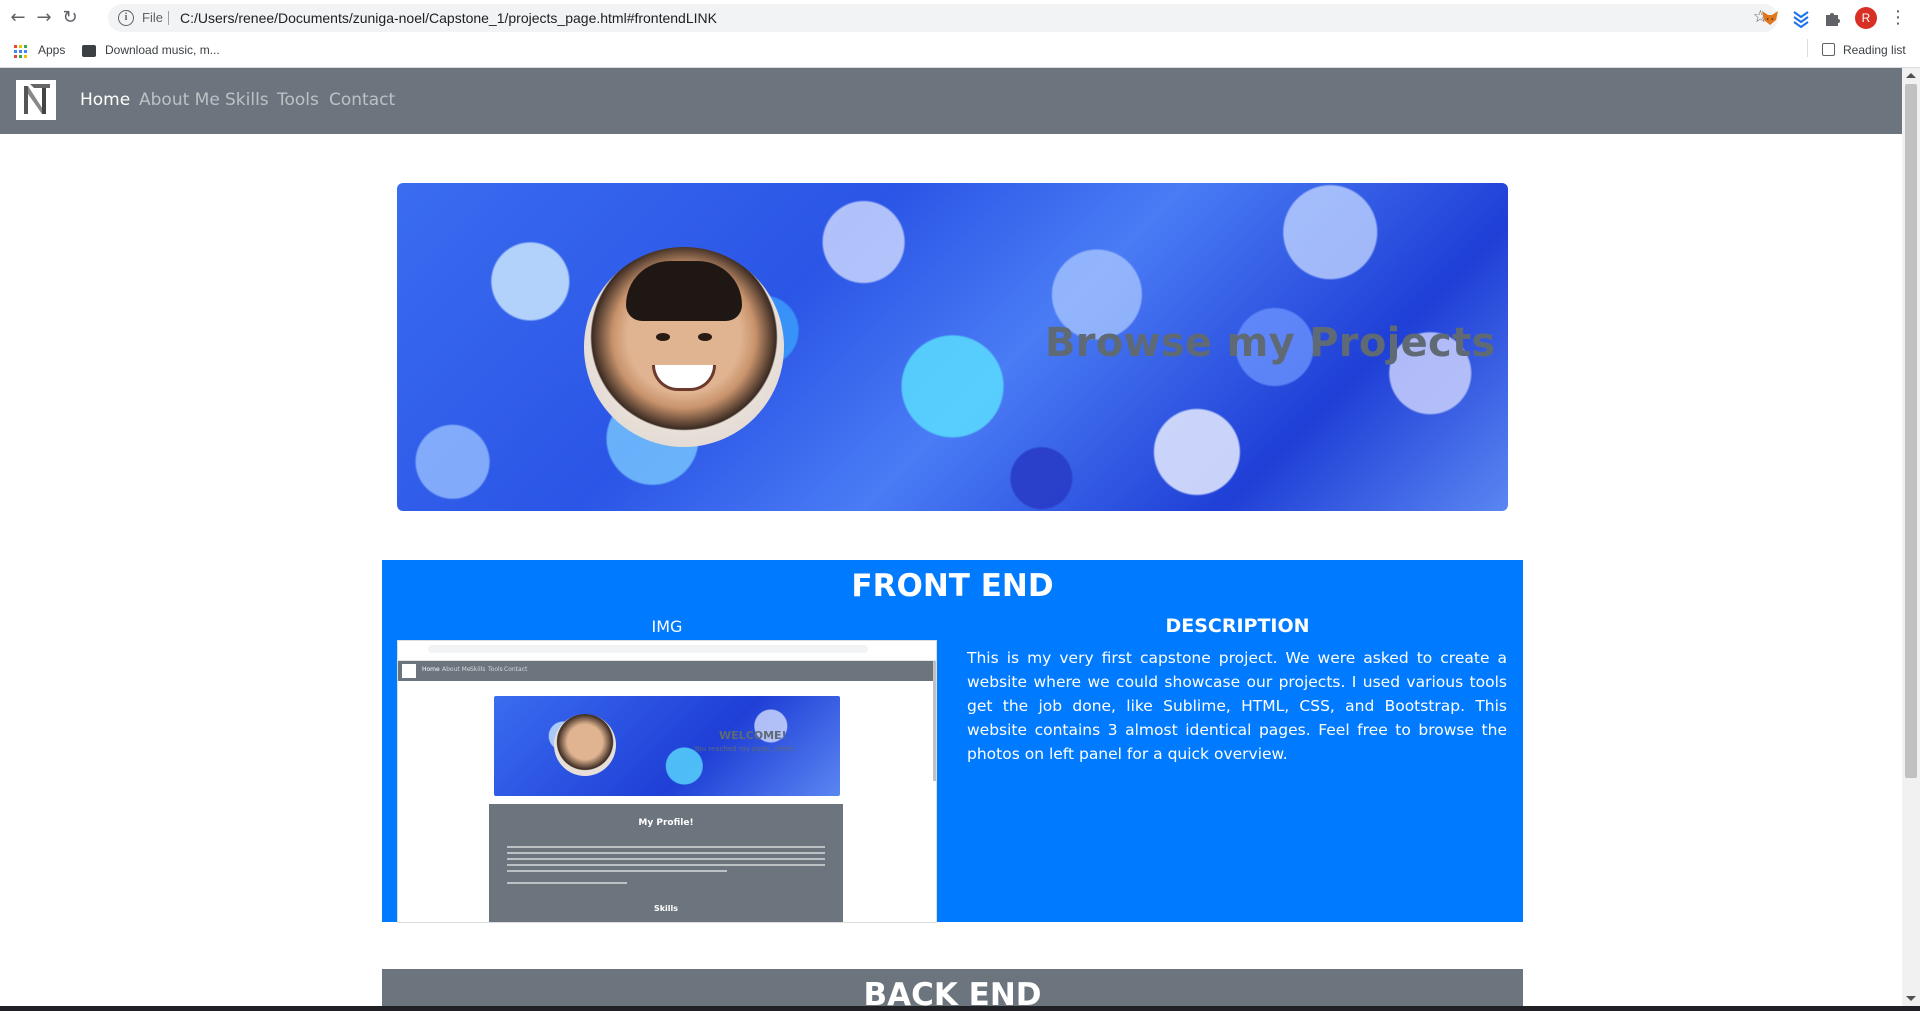  What do you see at coordinates (952, 586) in the screenshot?
I see `front-end-title: FRONT END` at bounding box center [952, 586].